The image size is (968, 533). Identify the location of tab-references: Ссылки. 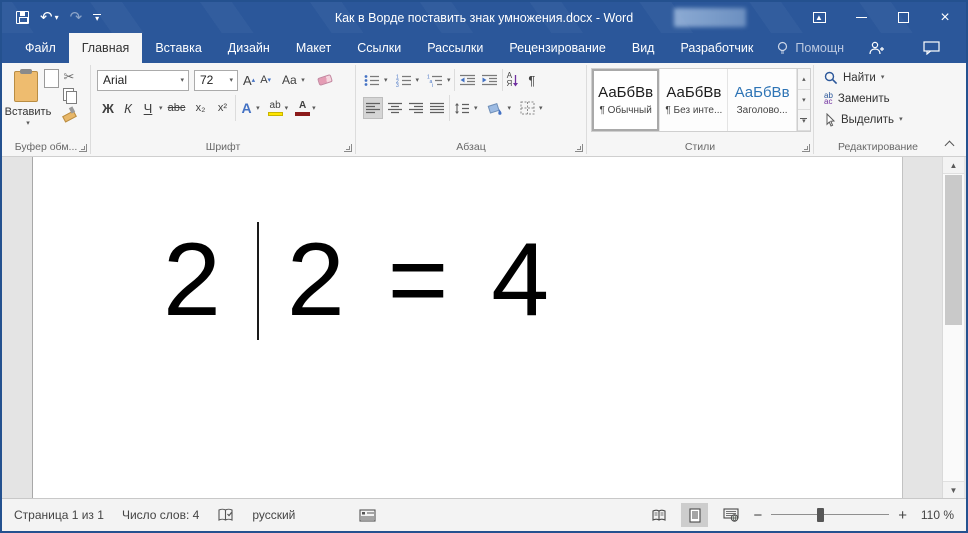
(379, 48).